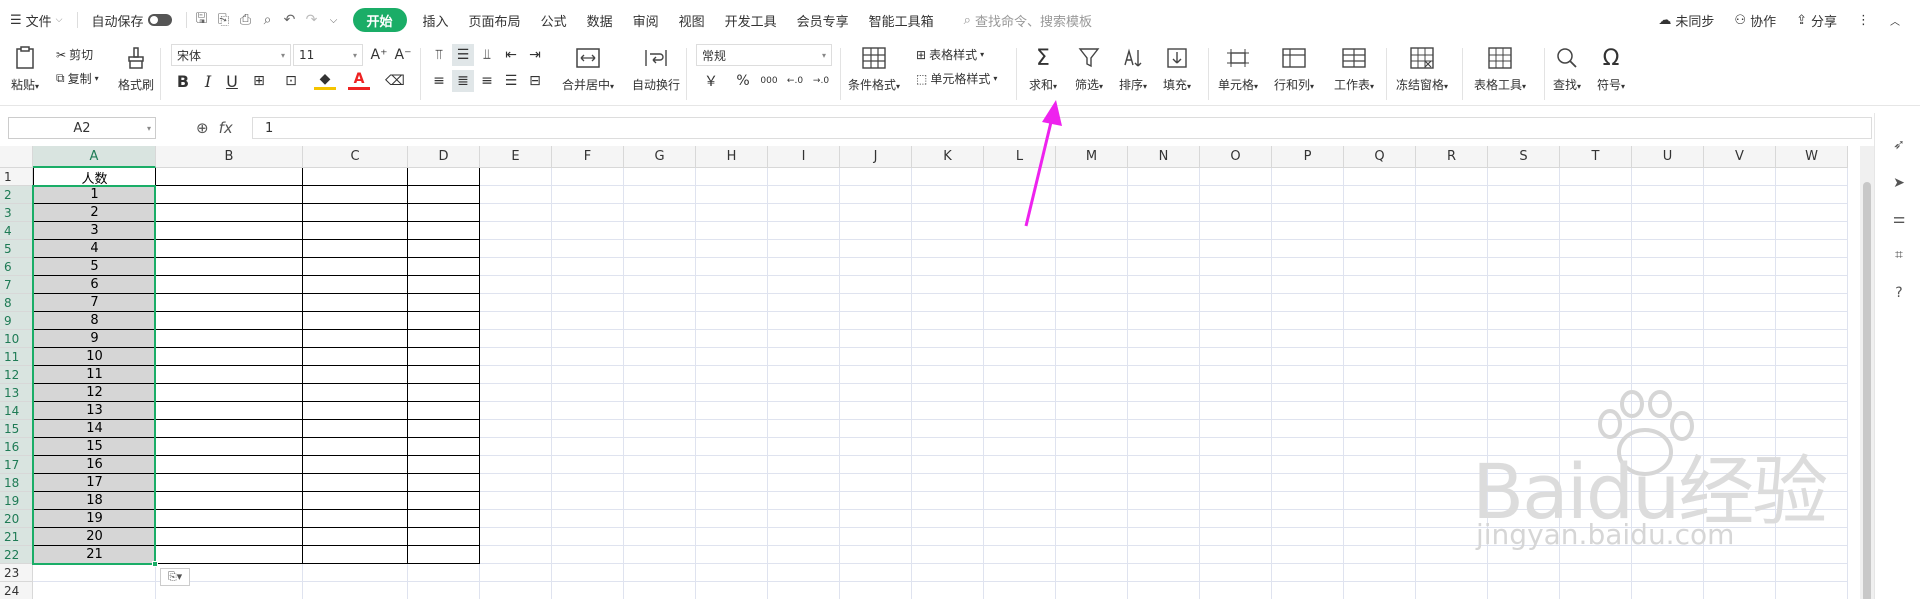 The height and width of the screenshot is (599, 1920). Describe the element at coordinates (16, 501) in the screenshot. I see `row-header: 19` at that location.